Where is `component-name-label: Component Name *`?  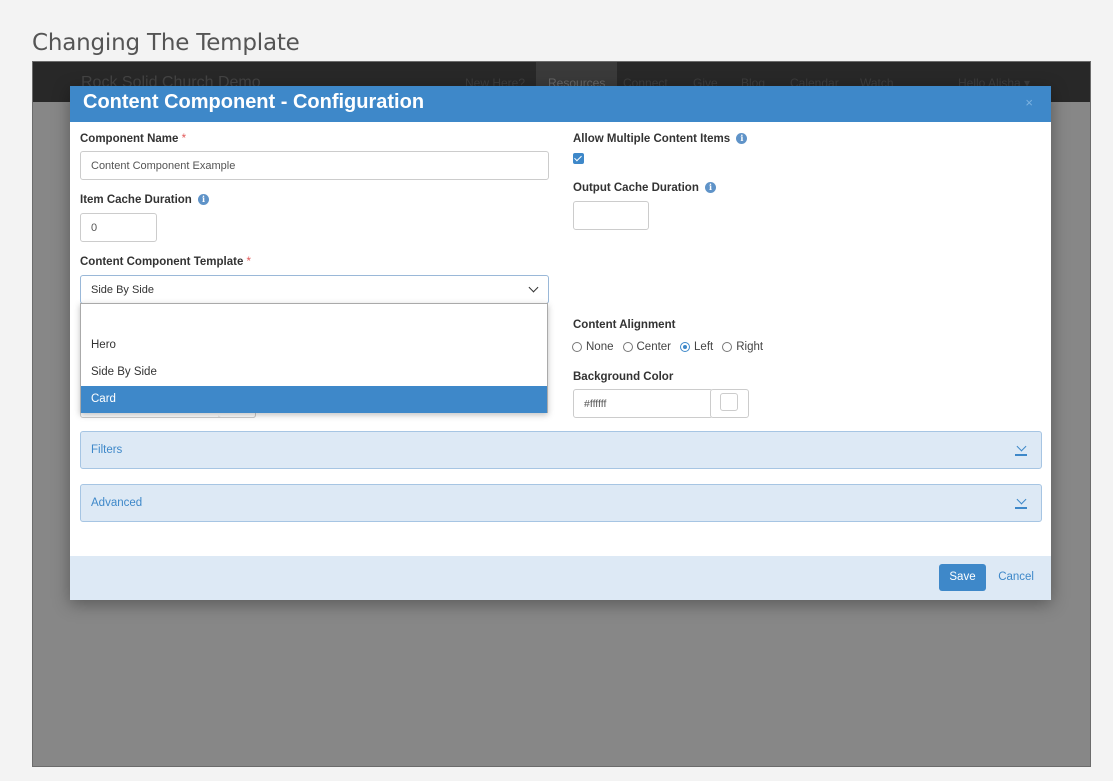 component-name-label: Component Name * is located at coordinates (133, 139).